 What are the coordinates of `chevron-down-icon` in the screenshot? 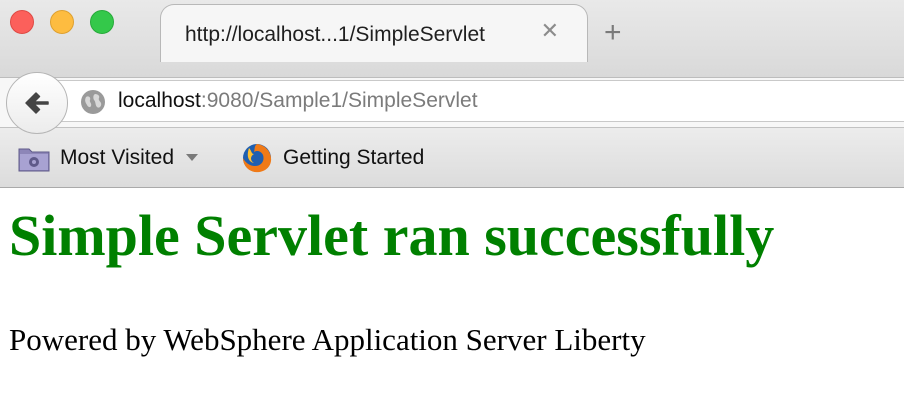 It's located at (192, 158).